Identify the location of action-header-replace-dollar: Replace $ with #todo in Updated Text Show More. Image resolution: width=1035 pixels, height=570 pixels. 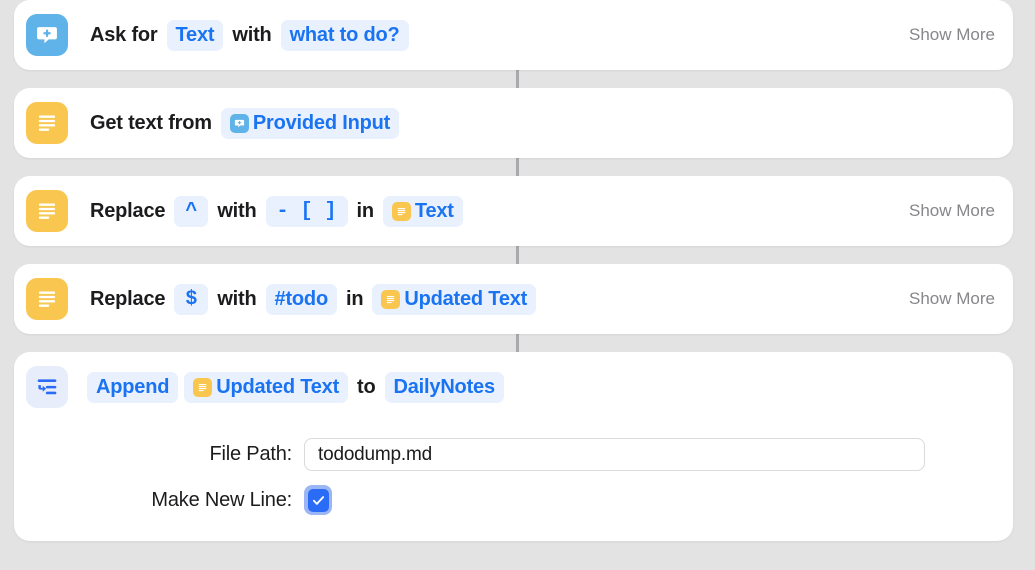
(513, 299).